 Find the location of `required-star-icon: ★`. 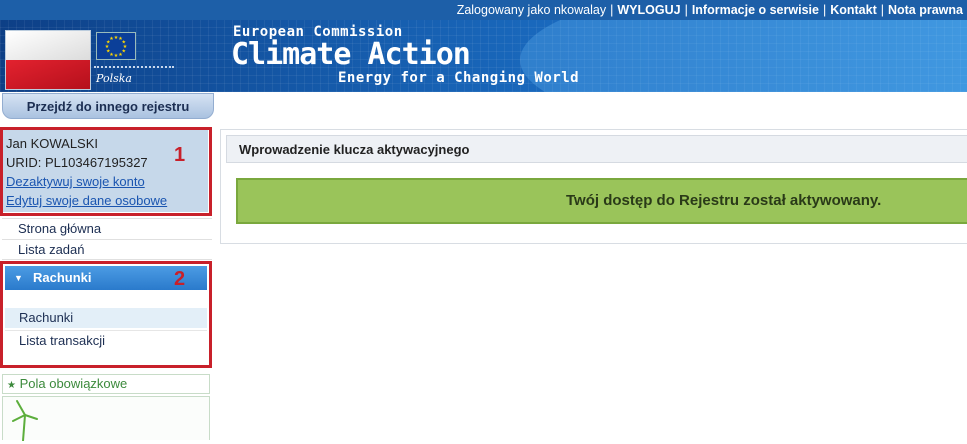

required-star-icon: ★ is located at coordinates (11, 385).